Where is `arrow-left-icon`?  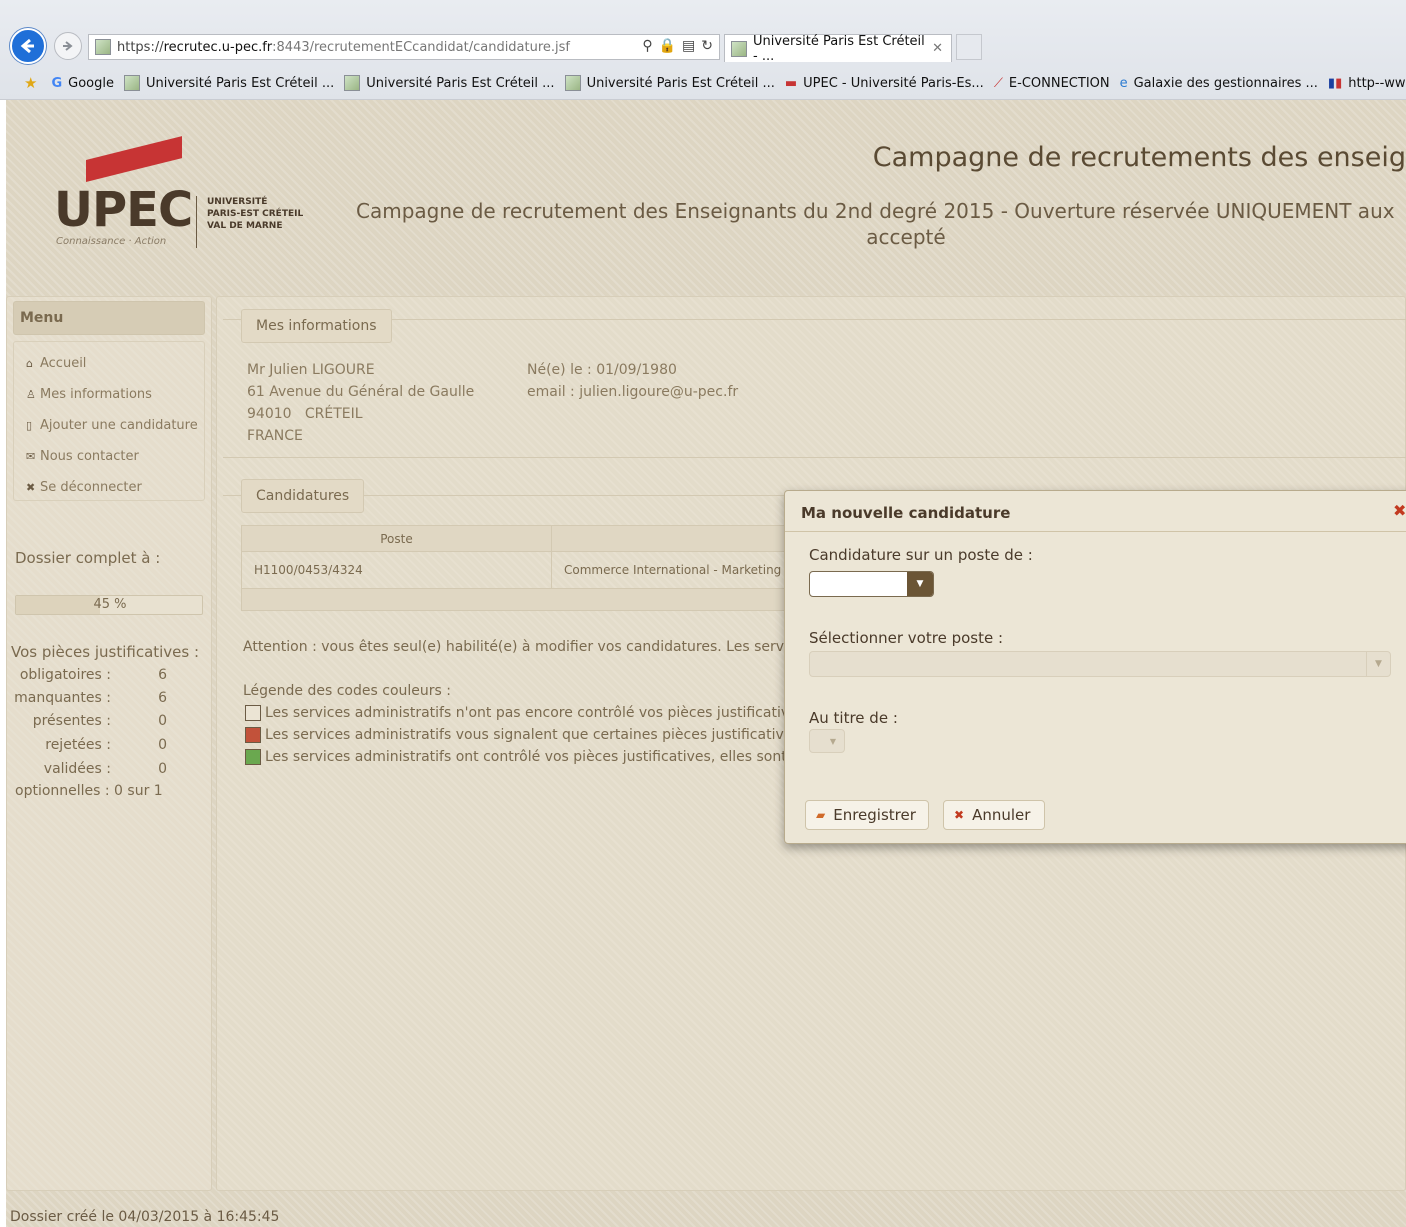 arrow-left-icon is located at coordinates (27, 46).